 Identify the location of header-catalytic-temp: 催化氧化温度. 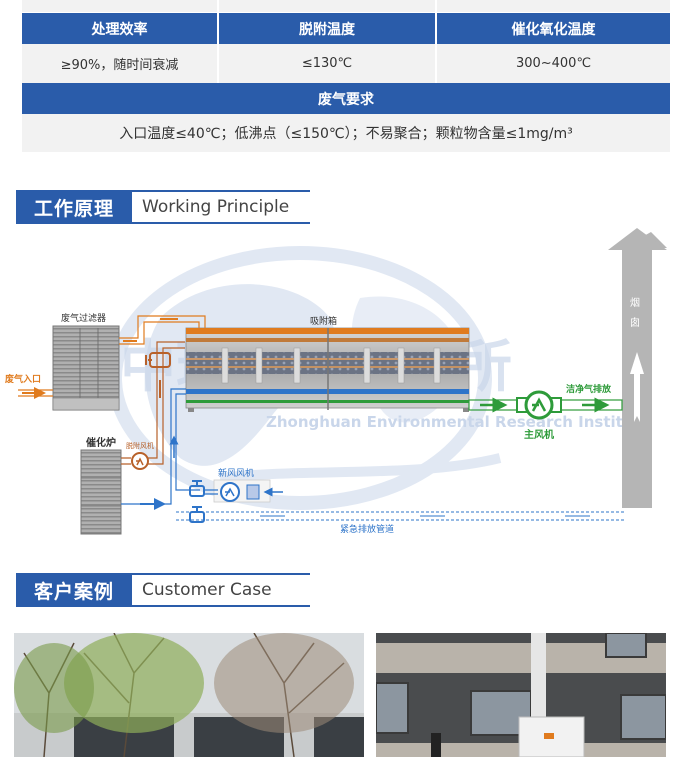
(553, 28).